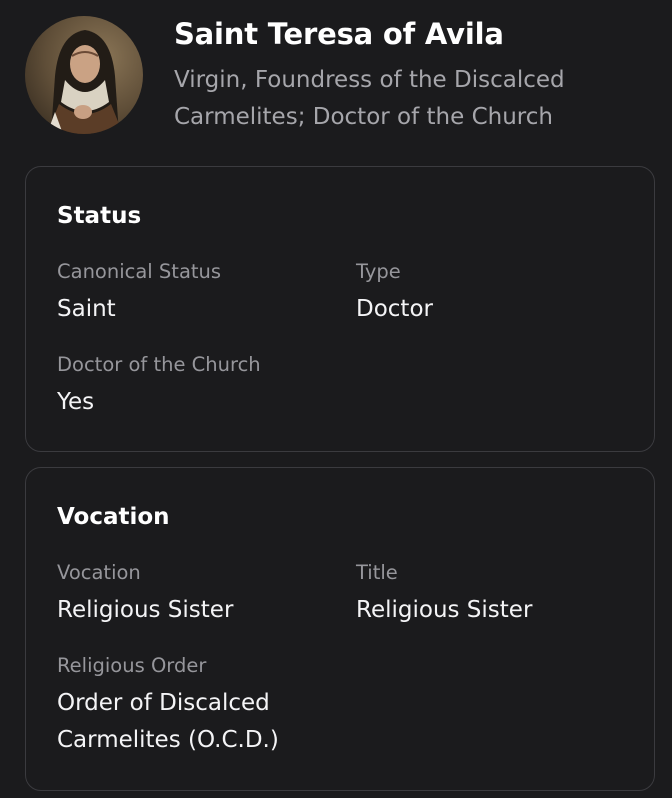 This screenshot has width=672, height=798. What do you see at coordinates (84, 75) in the screenshot?
I see `saint-portrait-avatar` at bounding box center [84, 75].